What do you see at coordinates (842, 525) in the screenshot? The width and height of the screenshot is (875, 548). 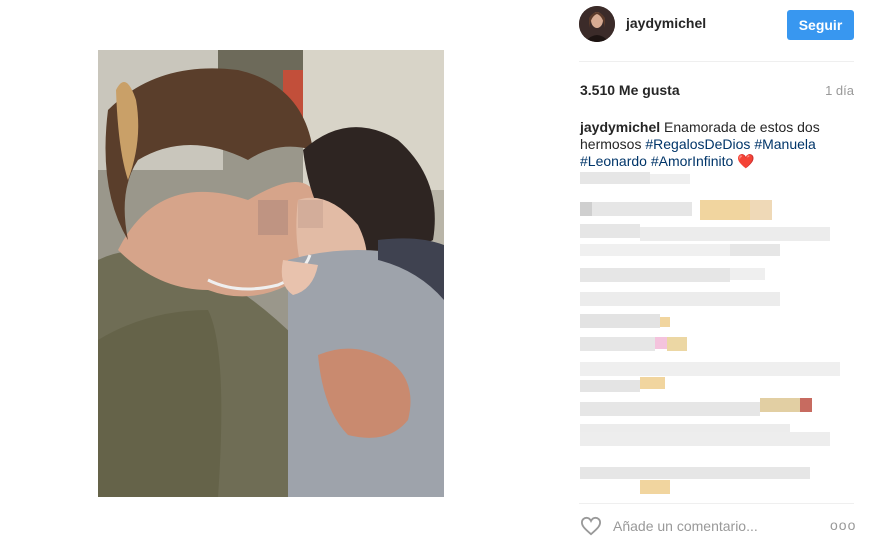 I see `more-options-icon: ooo` at bounding box center [842, 525].